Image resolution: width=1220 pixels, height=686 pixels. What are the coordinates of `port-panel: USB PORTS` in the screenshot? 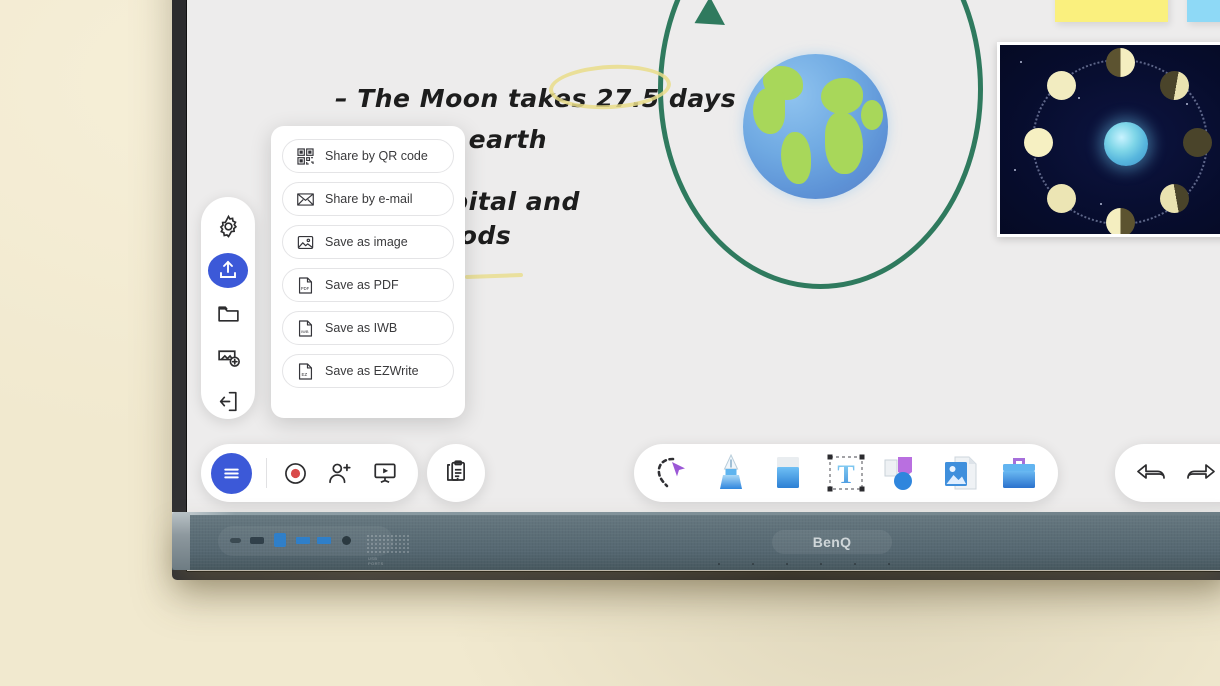 It's located at (314, 546).